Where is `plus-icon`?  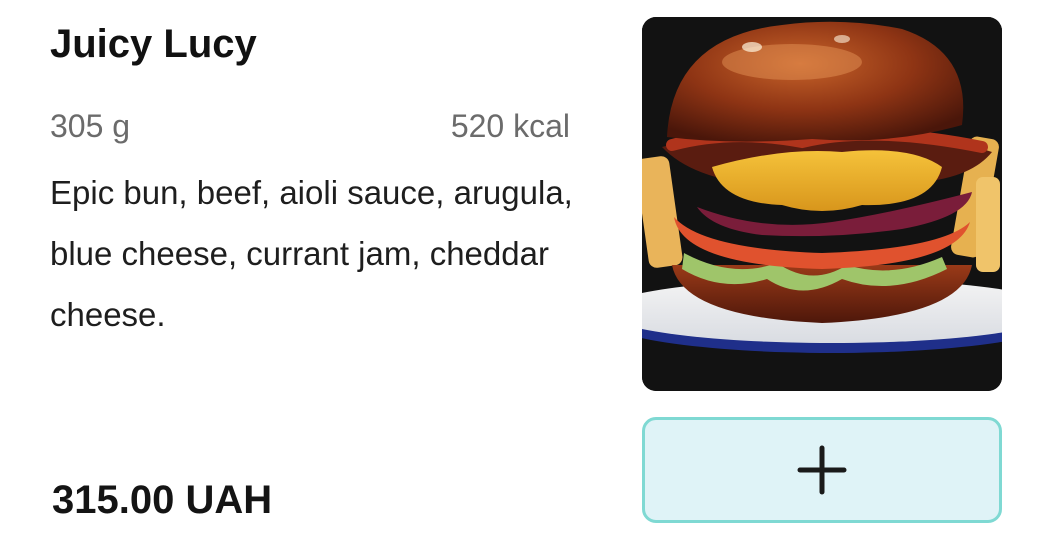 plus-icon is located at coordinates (822, 470).